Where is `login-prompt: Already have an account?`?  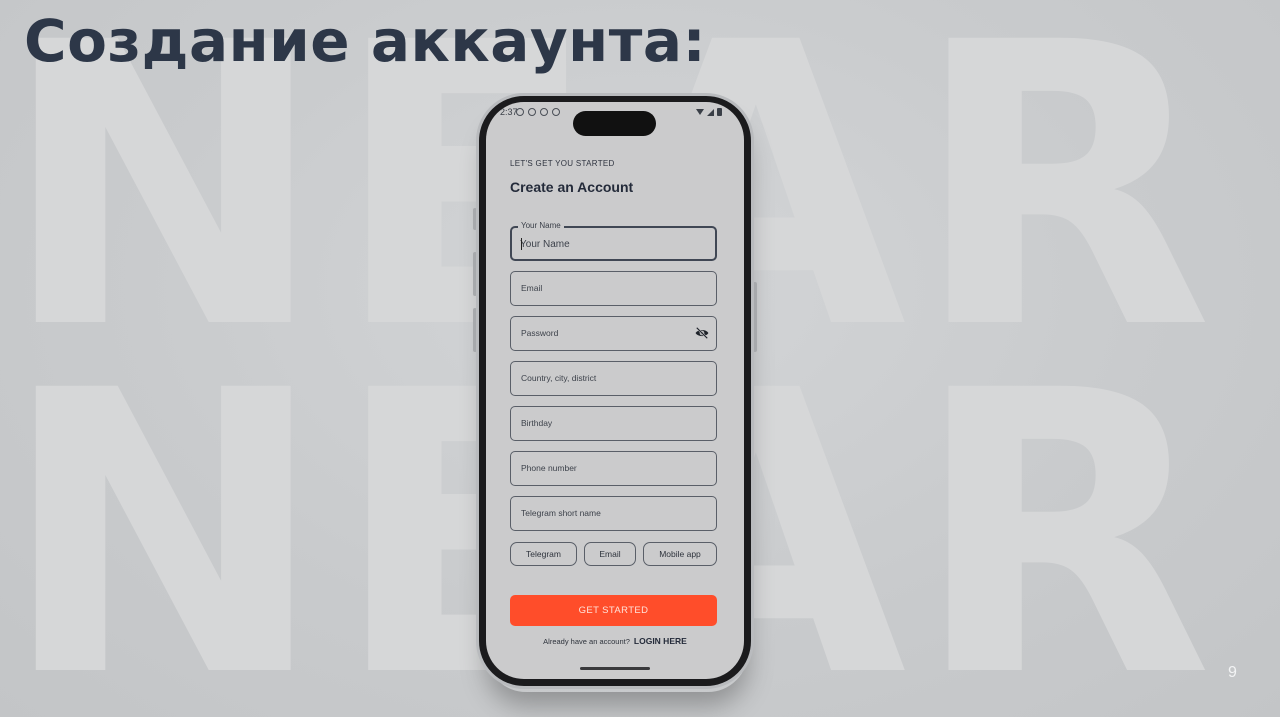 login-prompt: Already have an account? is located at coordinates (586, 641).